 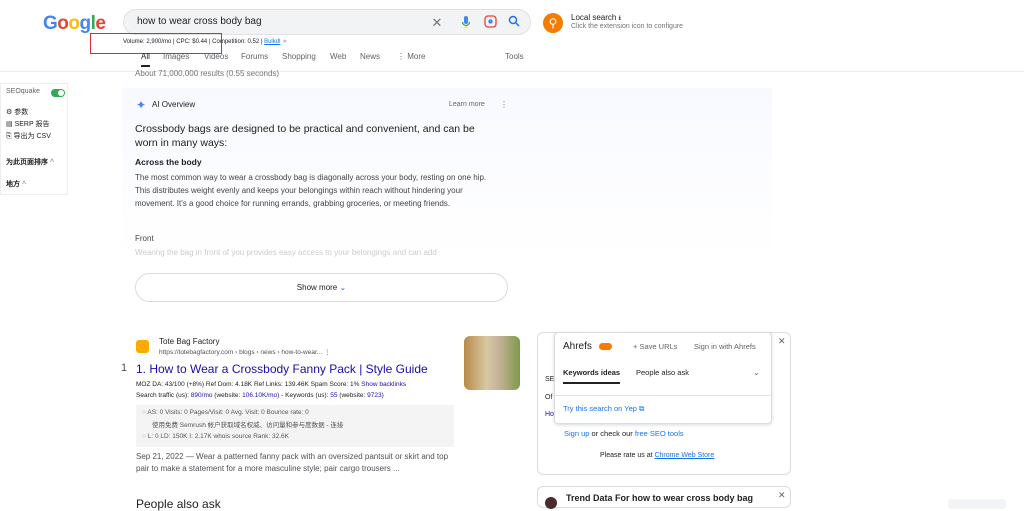 I want to click on sidebar-sort-label: 为此页面排序, so click(x=27, y=162).